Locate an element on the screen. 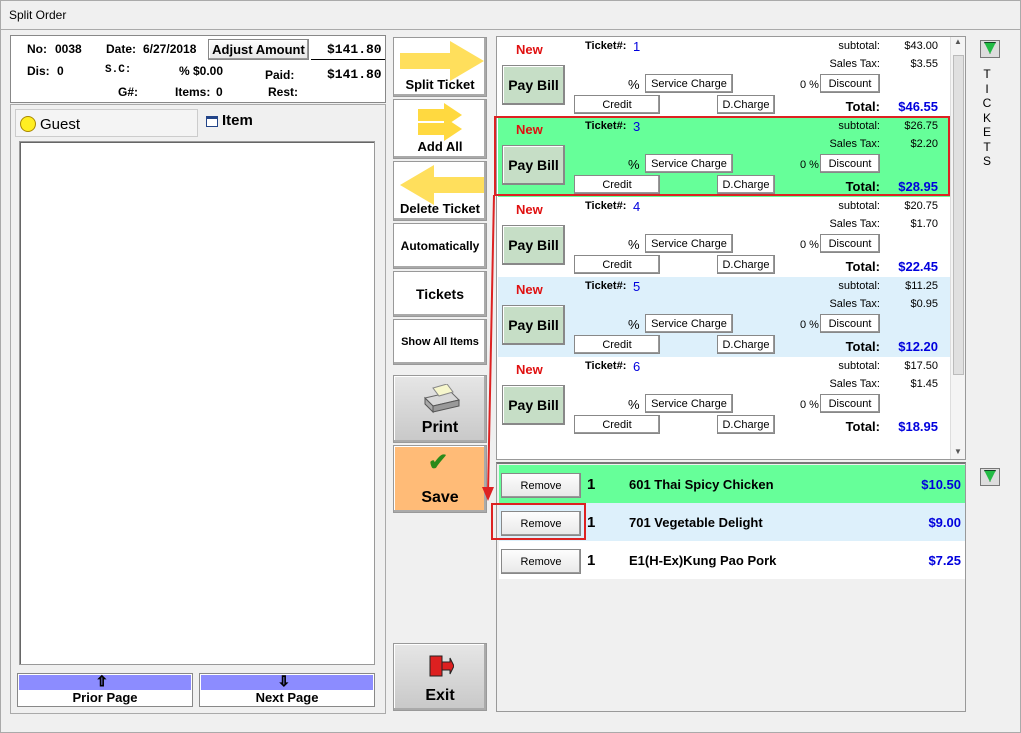  tickets-label: Tickets is located at coordinates (440, 294).